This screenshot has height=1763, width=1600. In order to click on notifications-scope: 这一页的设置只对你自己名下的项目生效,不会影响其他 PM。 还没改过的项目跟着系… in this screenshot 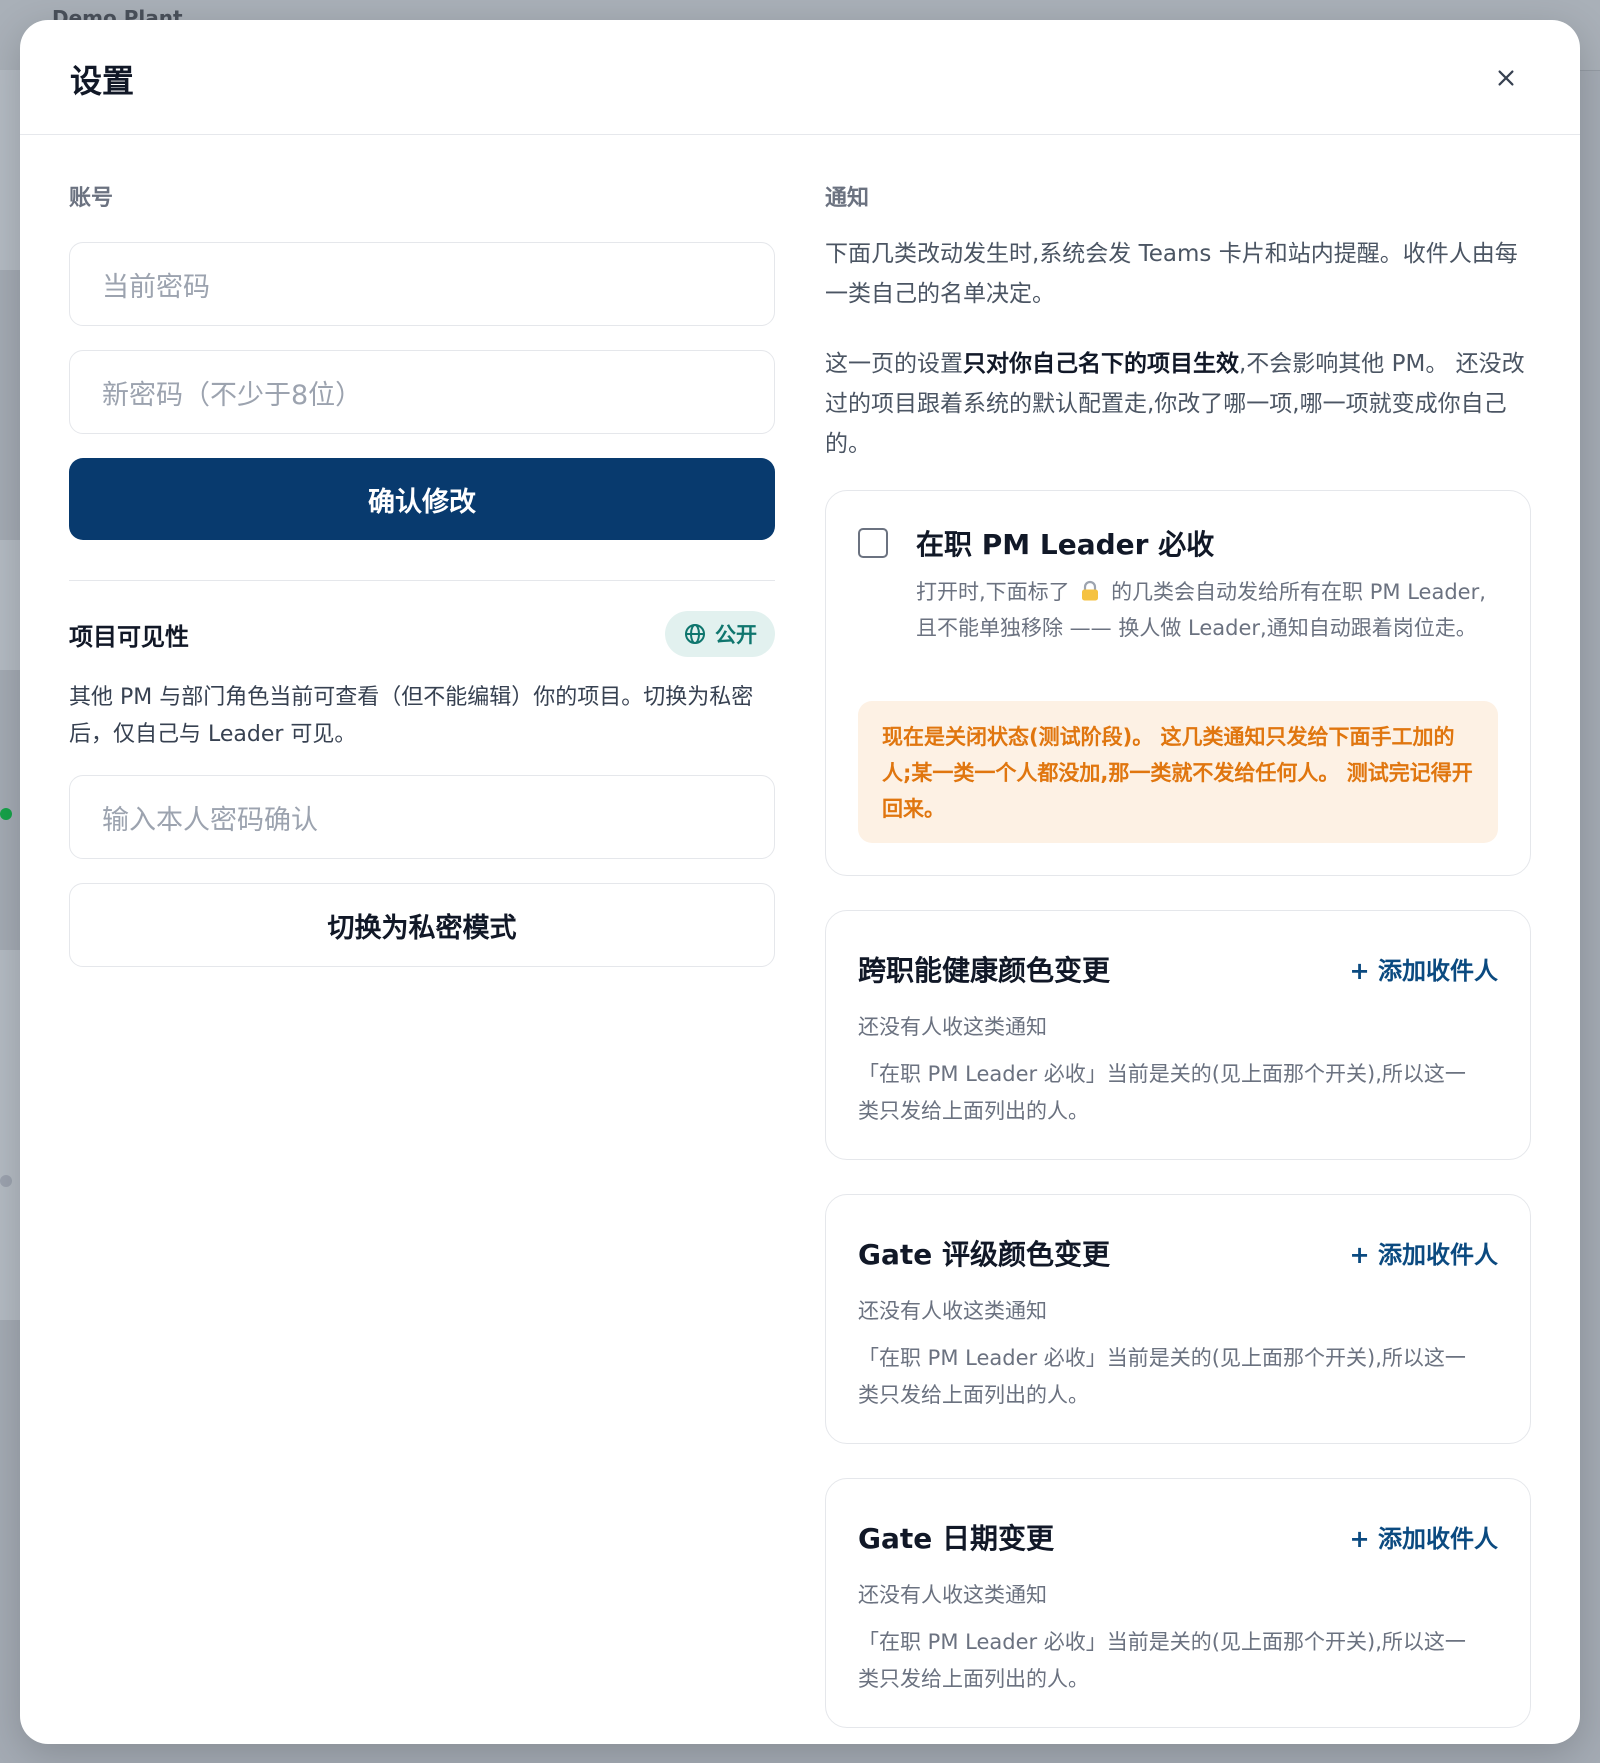, I will do `click(1178, 404)`.